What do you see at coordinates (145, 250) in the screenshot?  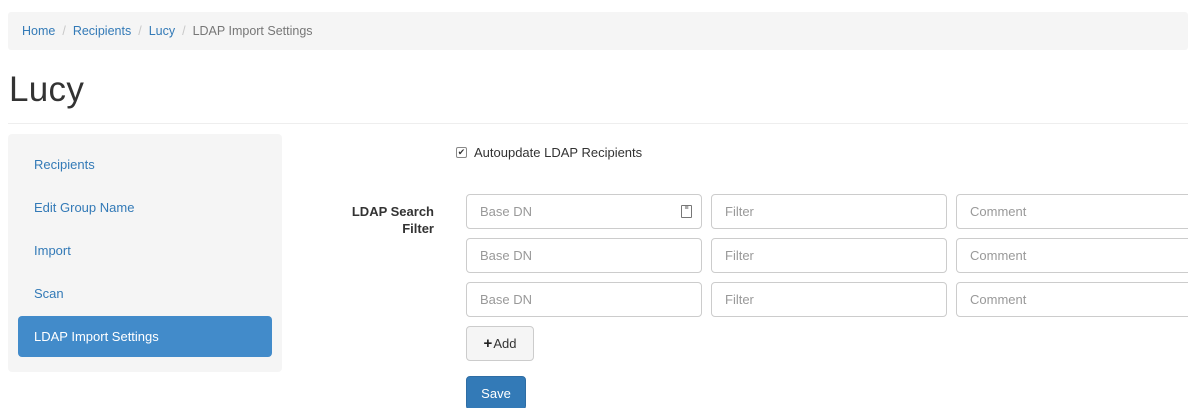 I see `sidebar-item-import: Import` at bounding box center [145, 250].